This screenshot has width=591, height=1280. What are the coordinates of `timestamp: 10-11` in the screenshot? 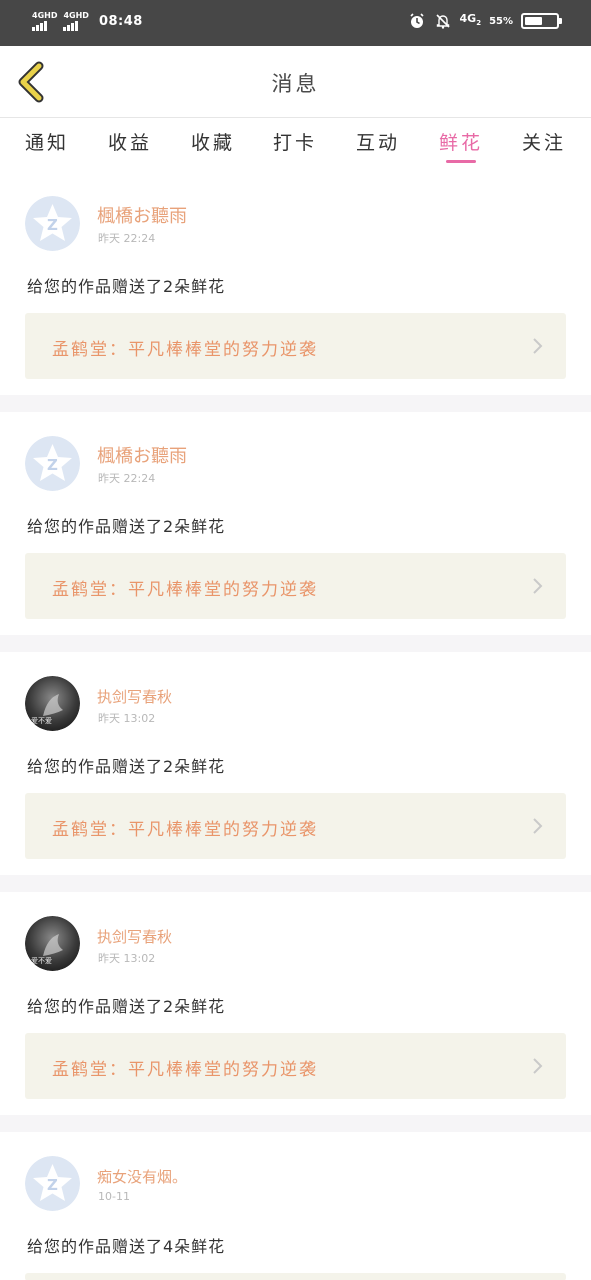 It's located at (114, 1196).